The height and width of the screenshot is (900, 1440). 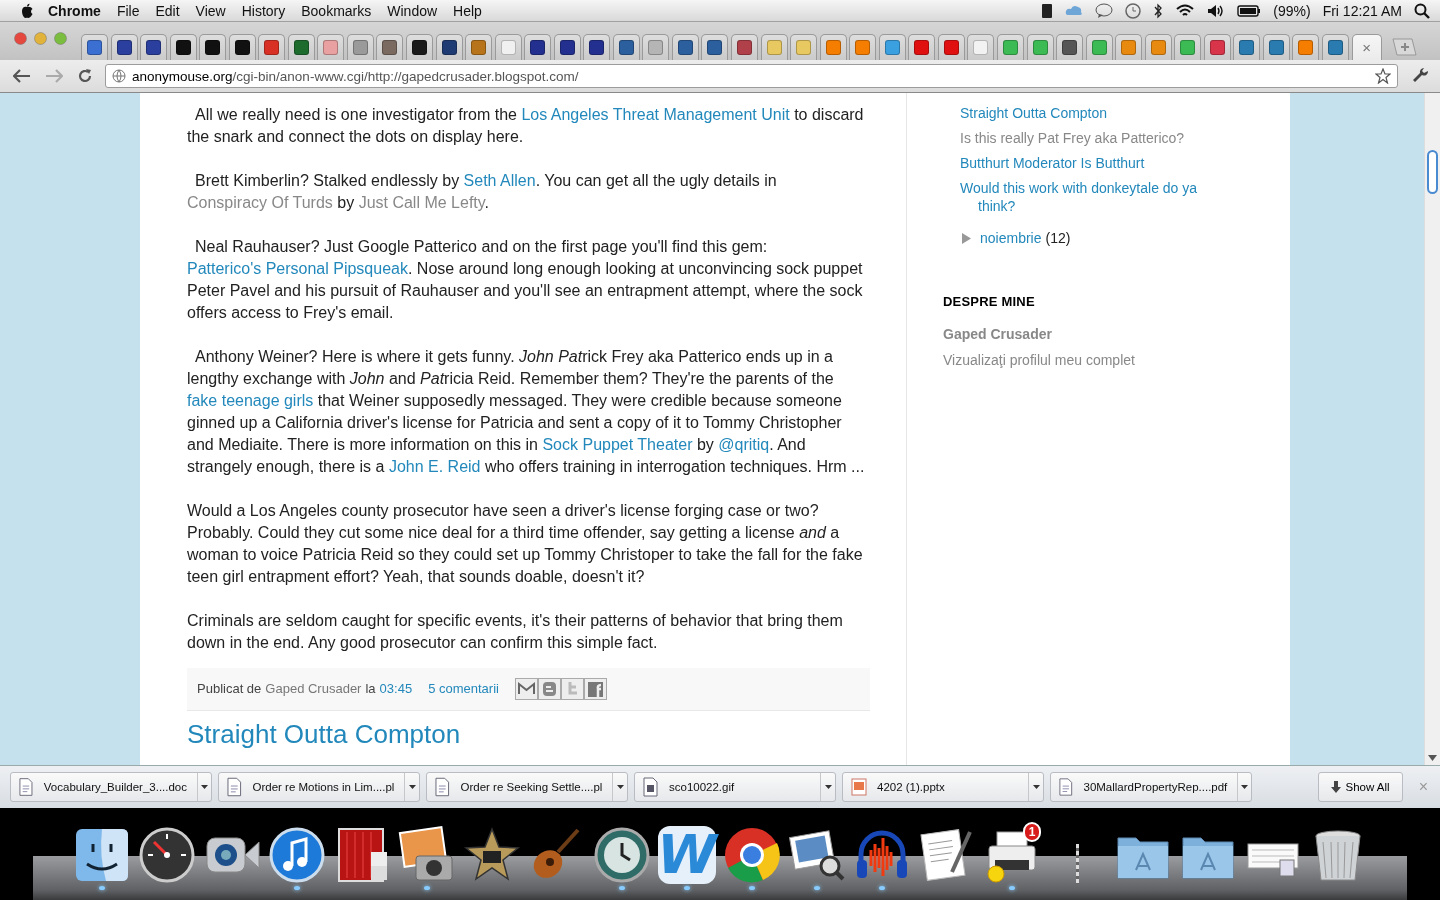 What do you see at coordinates (549, 689) in the screenshot?
I see `blog-share-icon` at bounding box center [549, 689].